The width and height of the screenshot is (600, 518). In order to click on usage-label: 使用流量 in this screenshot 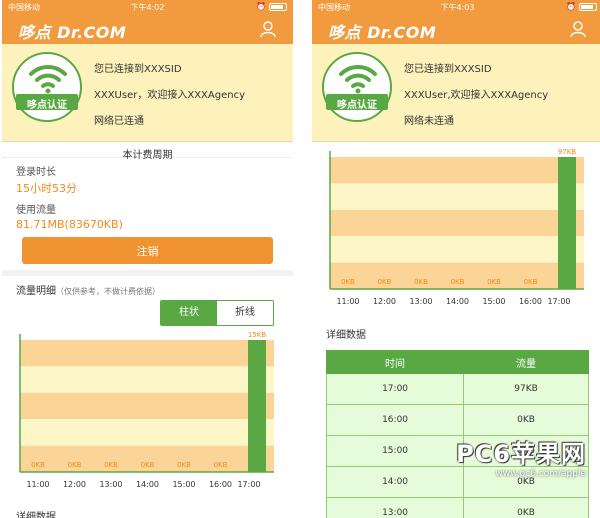, I will do `click(36, 210)`.